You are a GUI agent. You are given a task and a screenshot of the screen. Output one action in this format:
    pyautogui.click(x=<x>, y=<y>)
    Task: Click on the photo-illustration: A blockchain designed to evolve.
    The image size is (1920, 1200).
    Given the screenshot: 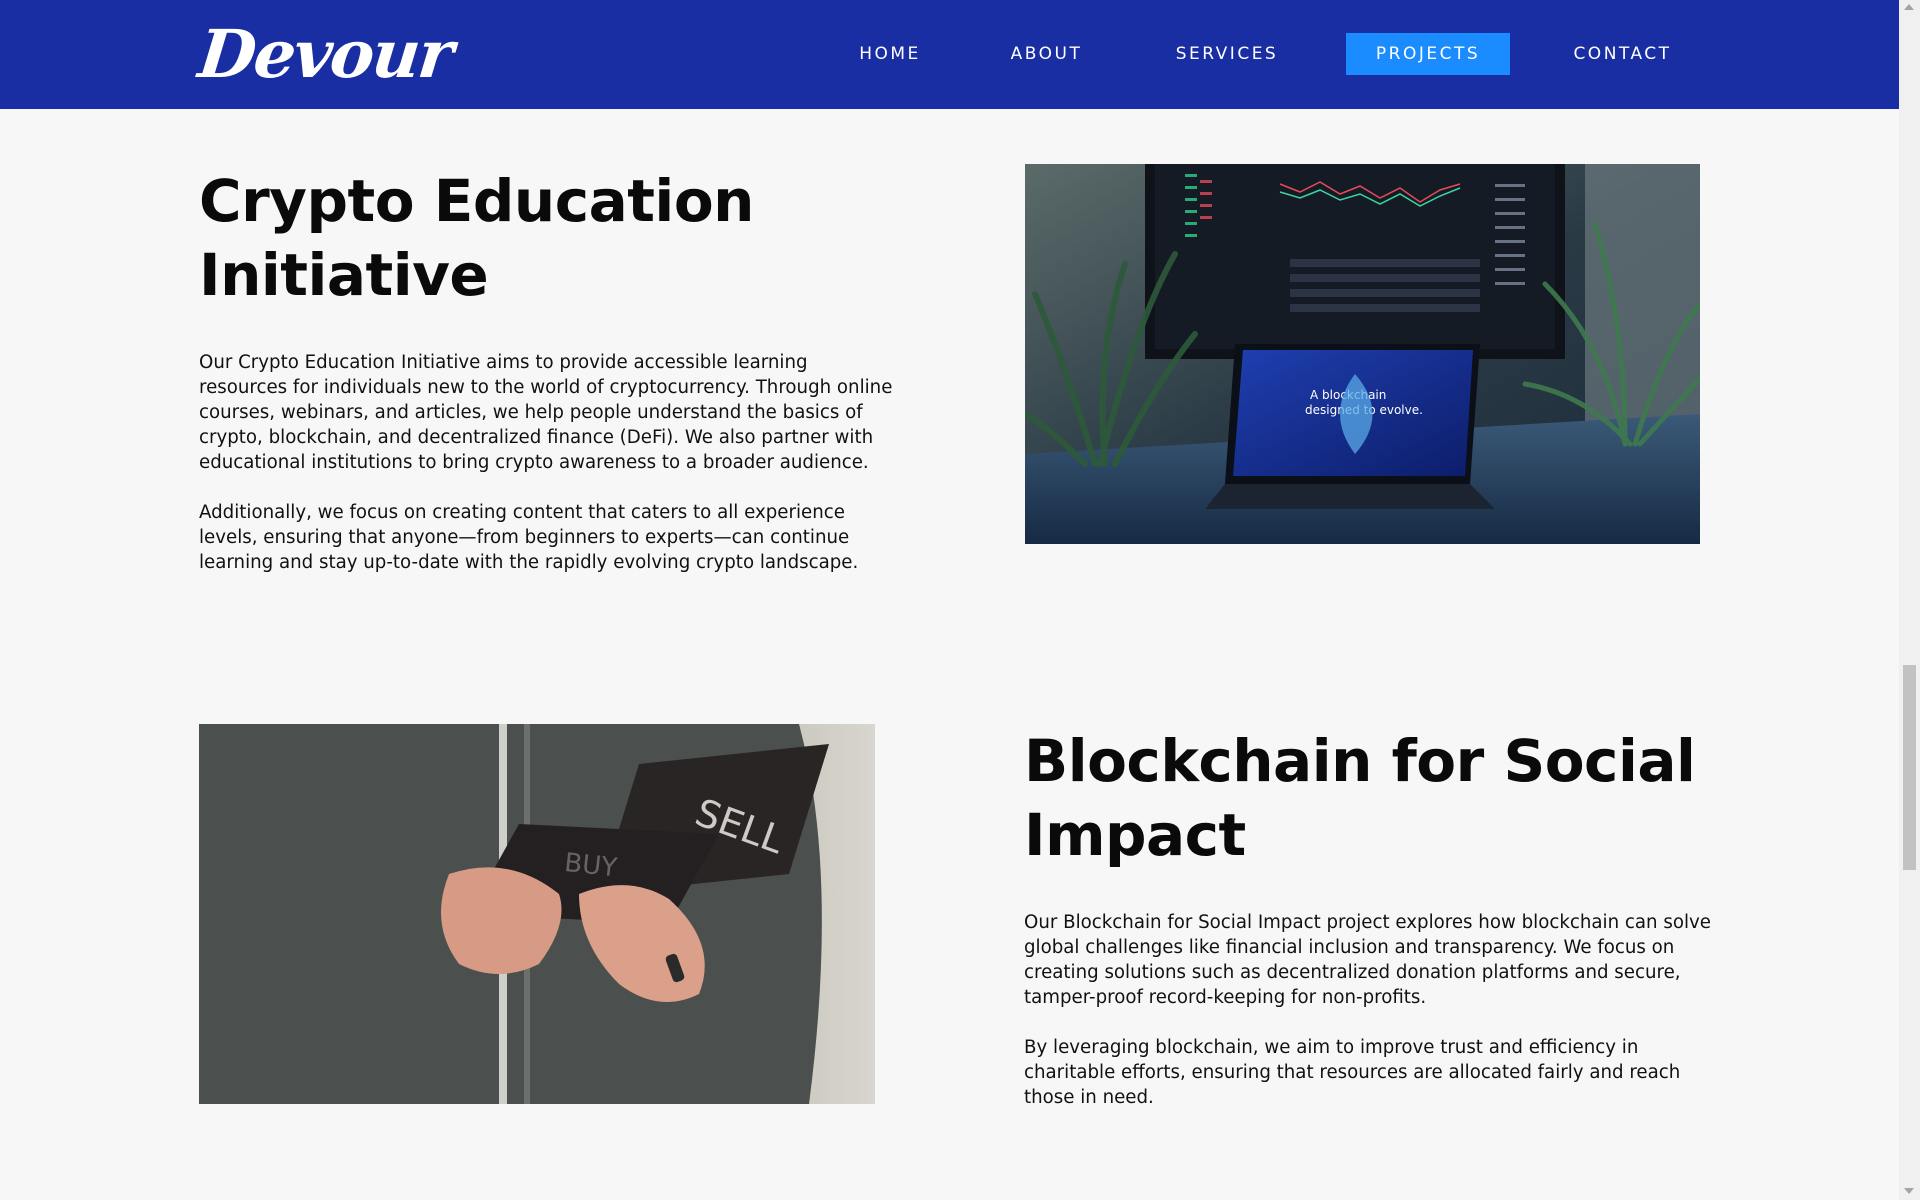 What is the action you would take?
    pyautogui.click(x=1362, y=354)
    